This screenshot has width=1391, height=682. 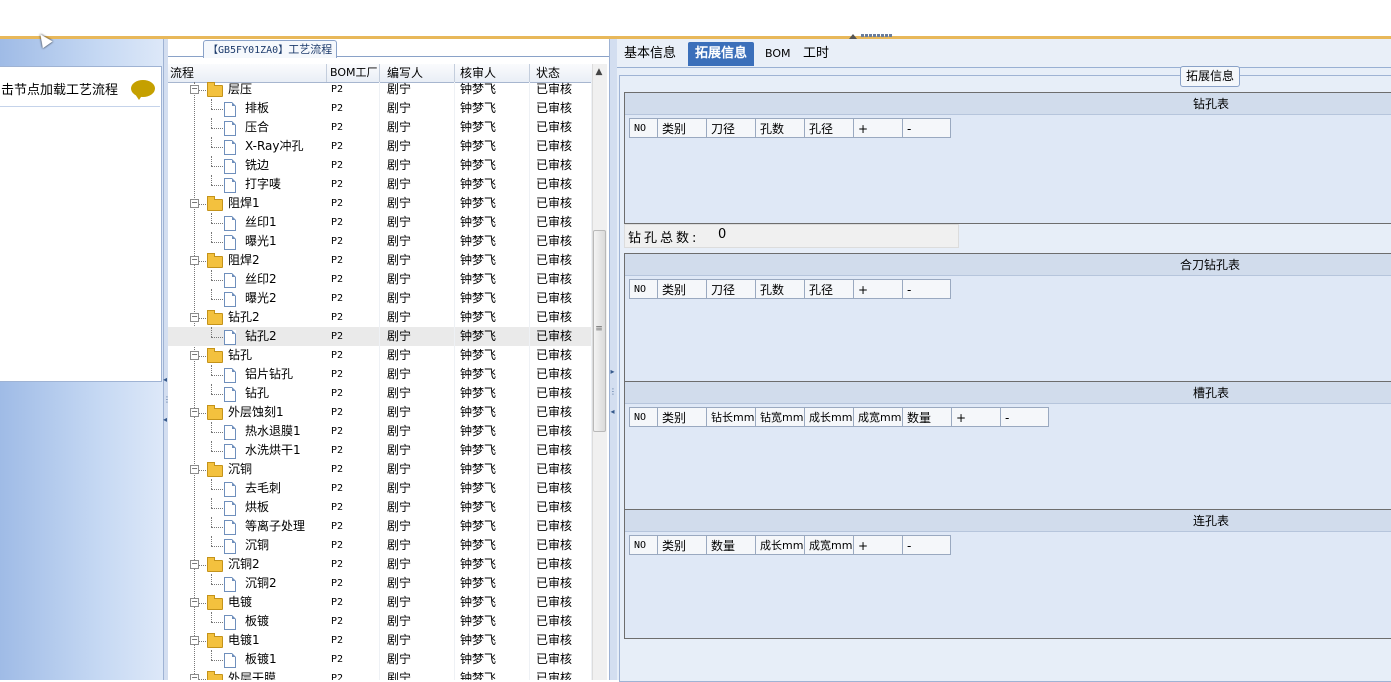 I want to click on tree-step-row: 丝印2 P2 剧宁 钟梦飞 已审核, so click(x=380, y=279).